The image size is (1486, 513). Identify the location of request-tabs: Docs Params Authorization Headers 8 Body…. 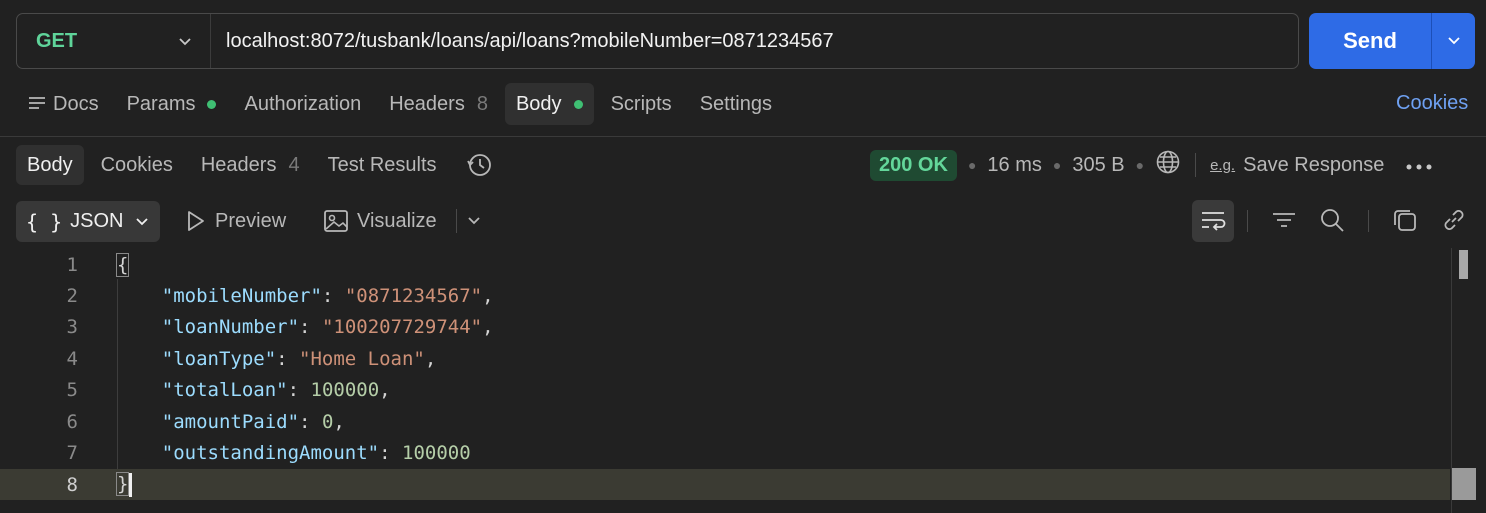
(402, 104).